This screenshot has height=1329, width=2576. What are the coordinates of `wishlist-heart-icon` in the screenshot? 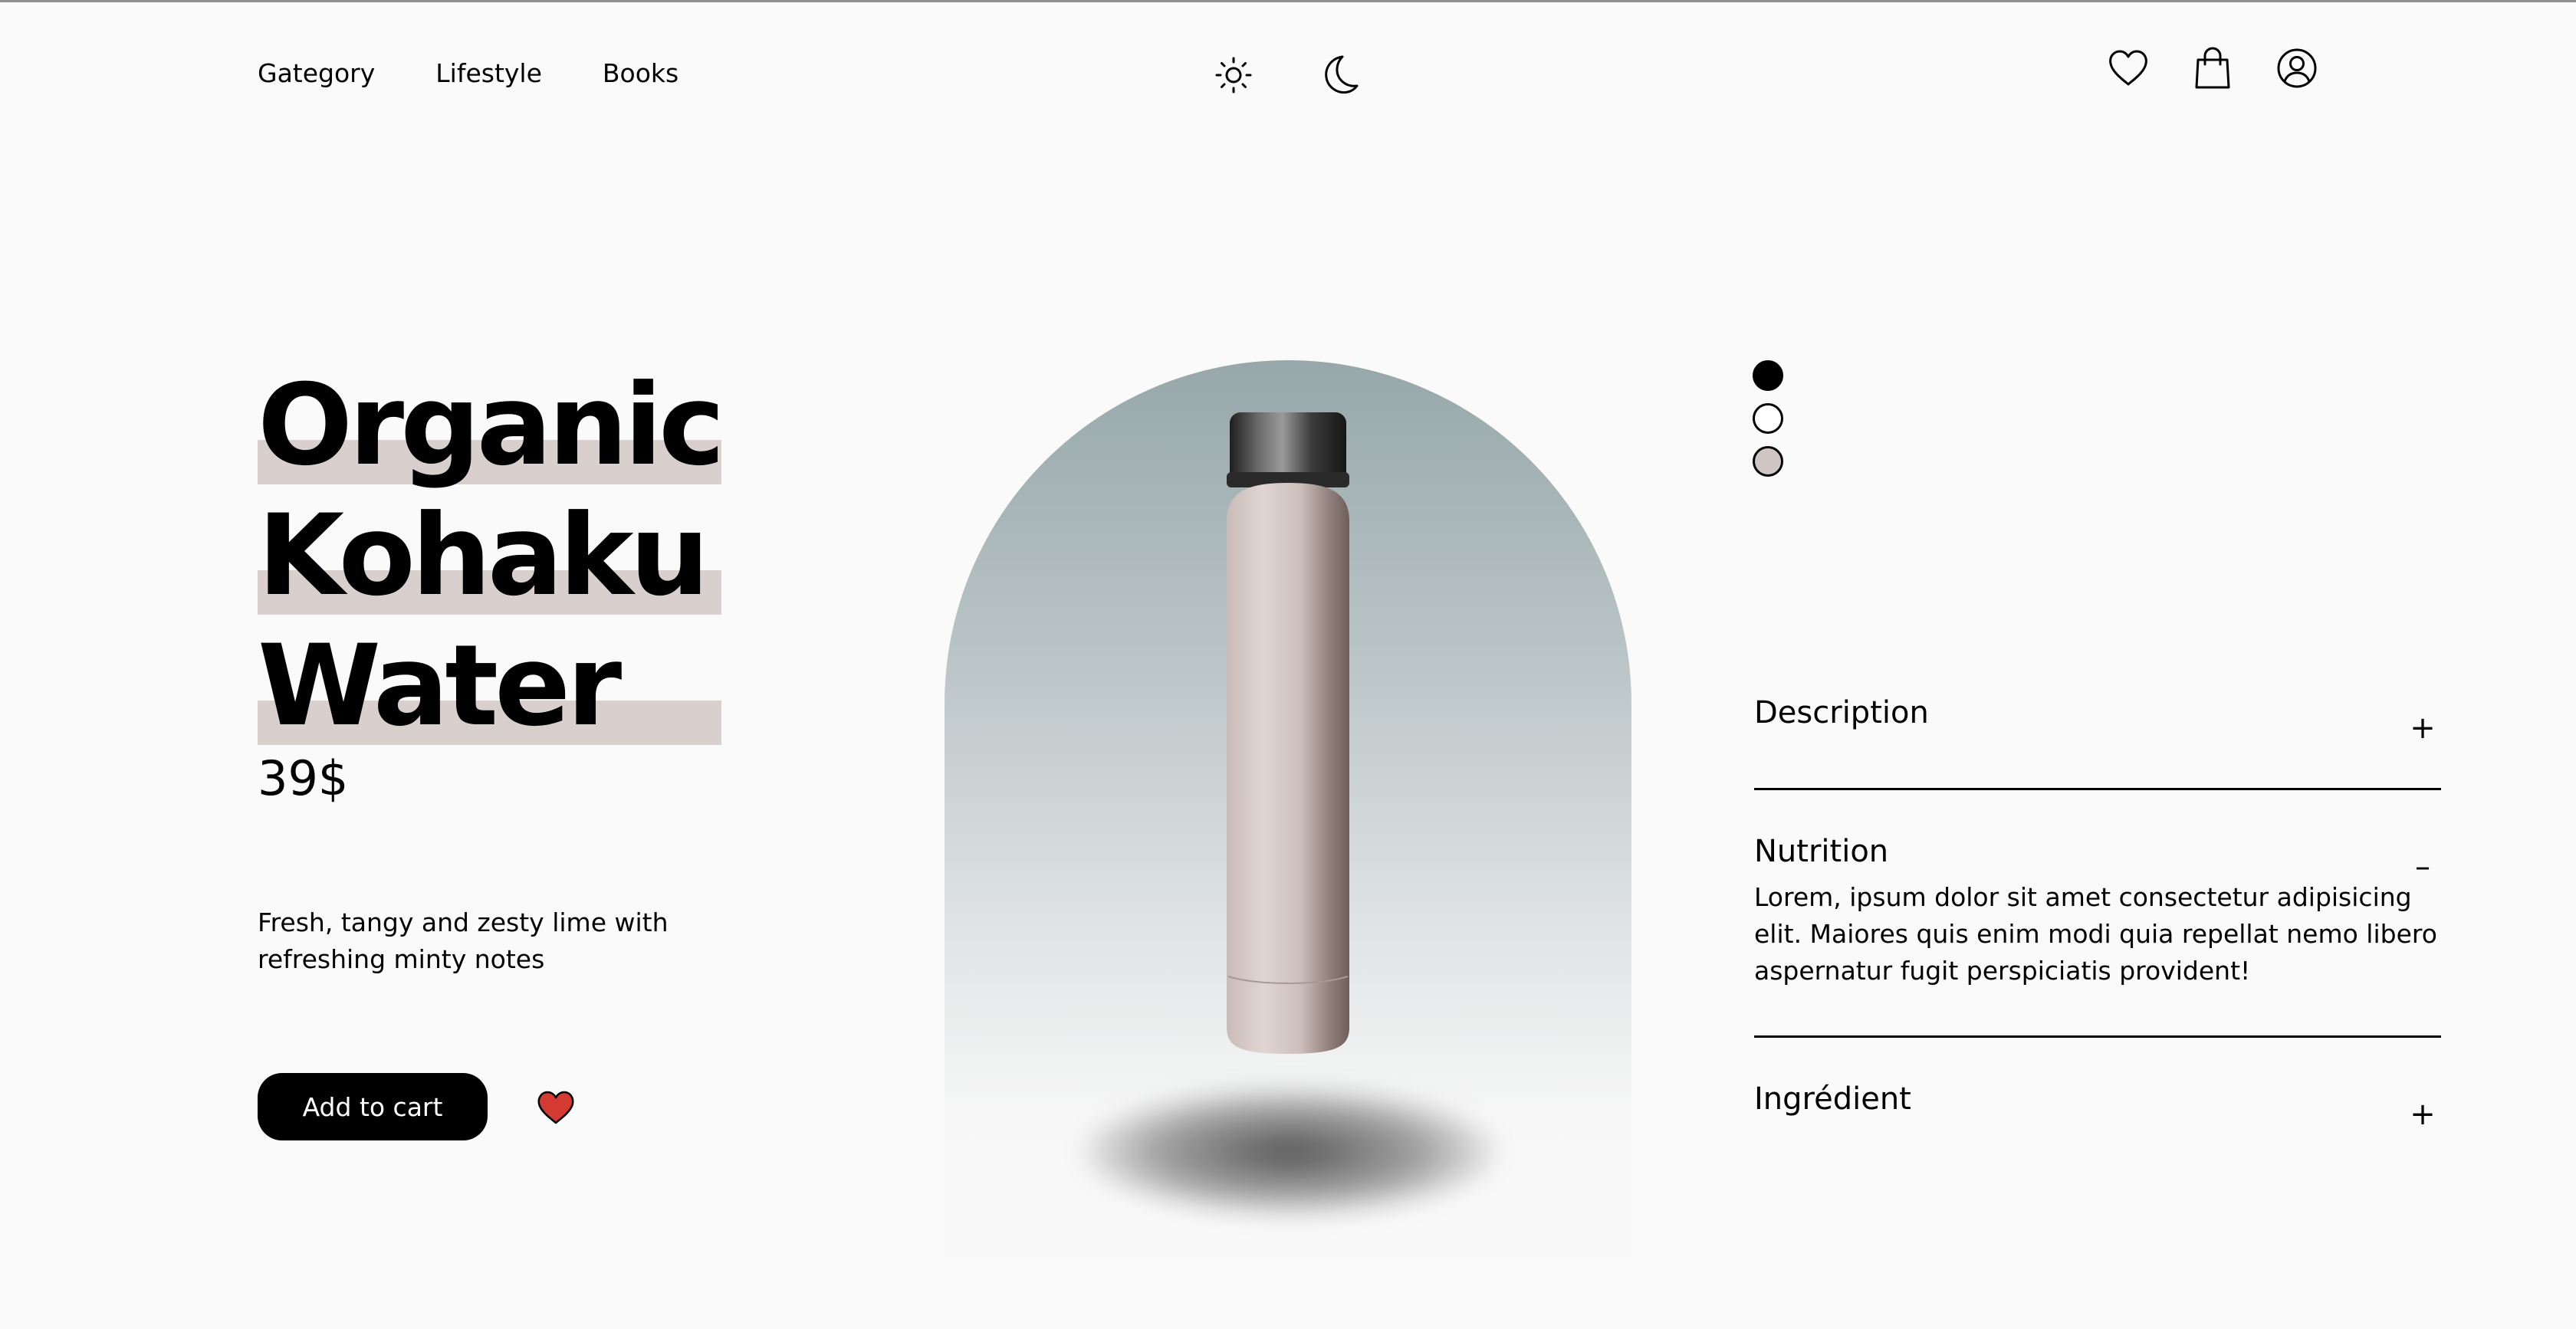 It's located at (2128, 68).